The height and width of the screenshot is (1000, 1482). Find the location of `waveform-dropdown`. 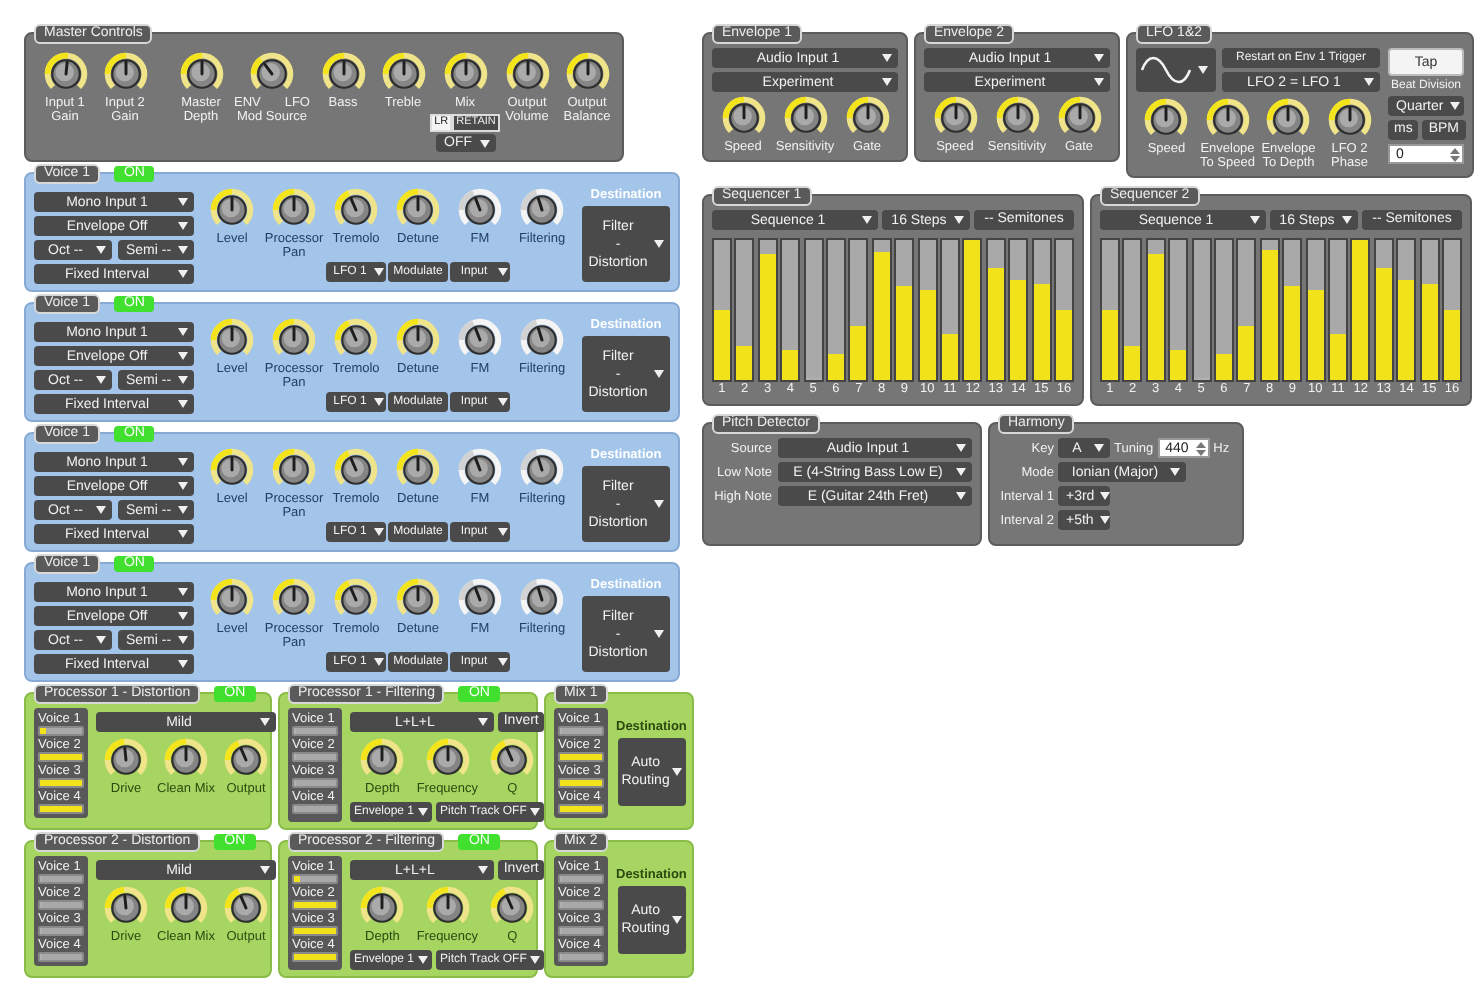

waveform-dropdown is located at coordinates (1176, 70).